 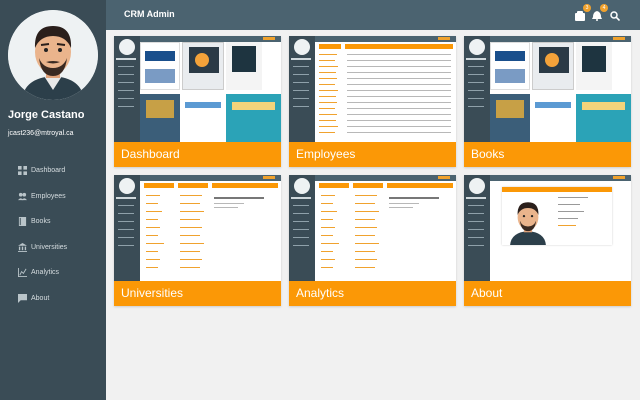 I want to click on sidebar-item-about: About, so click(x=53, y=299).